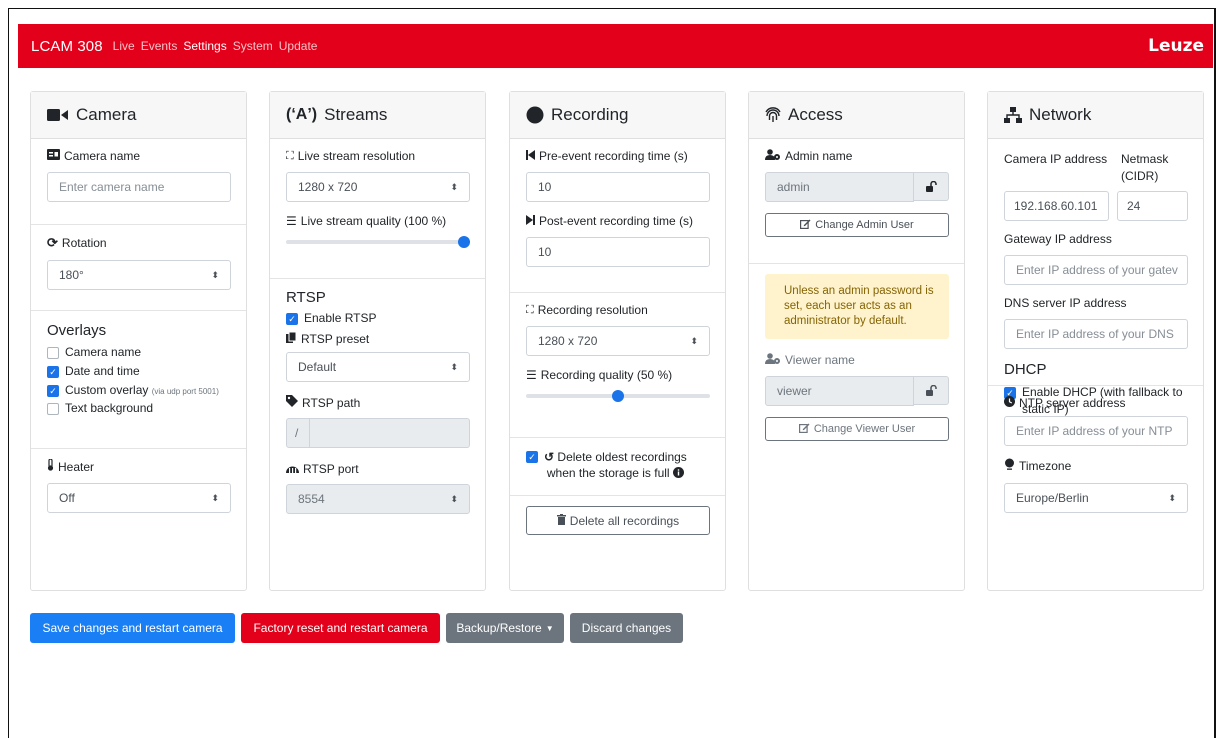 Image resolution: width=1223 pixels, height=738 pixels. What do you see at coordinates (139, 391) in the screenshot?
I see `overlay-custom-check: ✓ Custom overlay (via udp port 5001)` at bounding box center [139, 391].